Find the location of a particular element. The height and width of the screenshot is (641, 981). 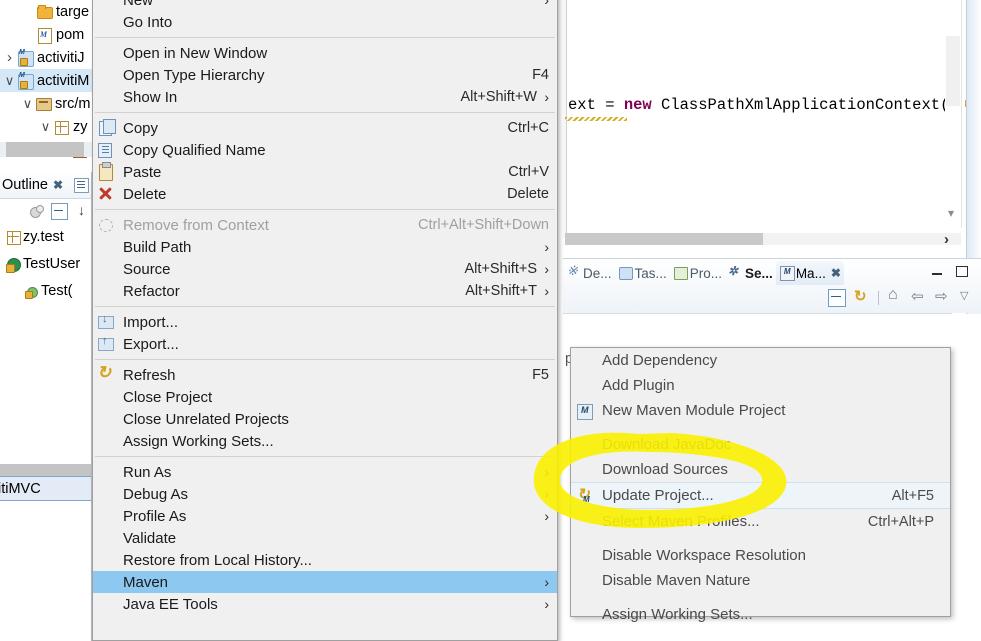

submenu-item-download-sources: Download Sources is located at coordinates (760, 469).